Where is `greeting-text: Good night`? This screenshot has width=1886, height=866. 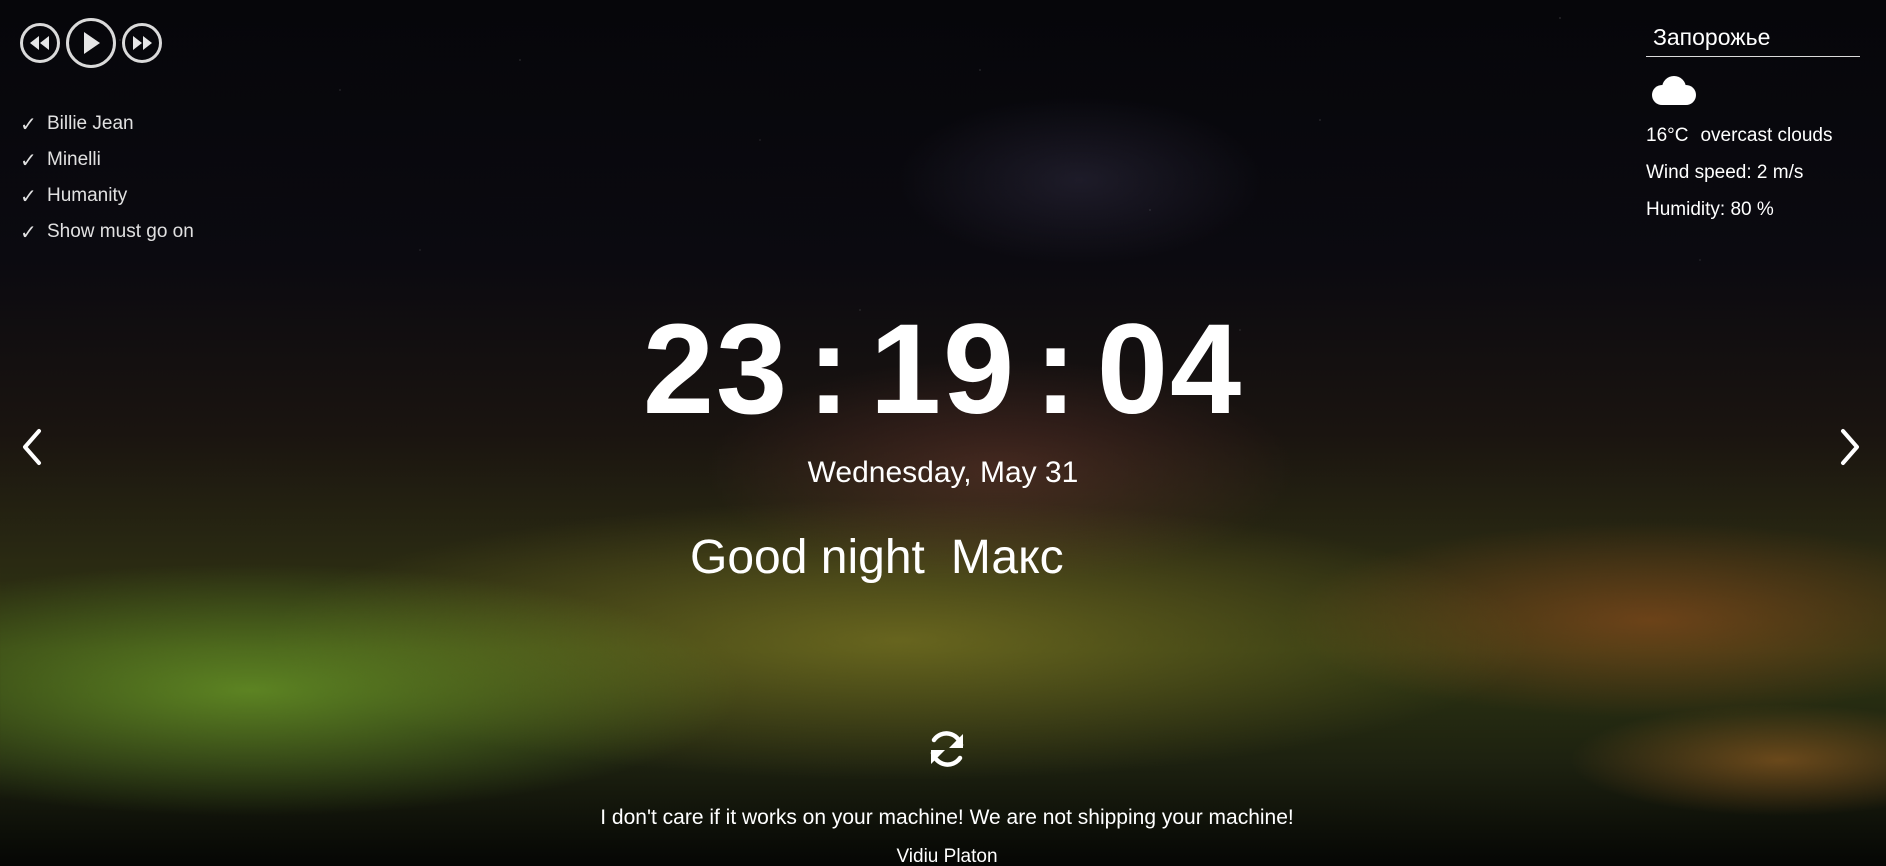
greeting-text: Good night is located at coordinates (807, 557).